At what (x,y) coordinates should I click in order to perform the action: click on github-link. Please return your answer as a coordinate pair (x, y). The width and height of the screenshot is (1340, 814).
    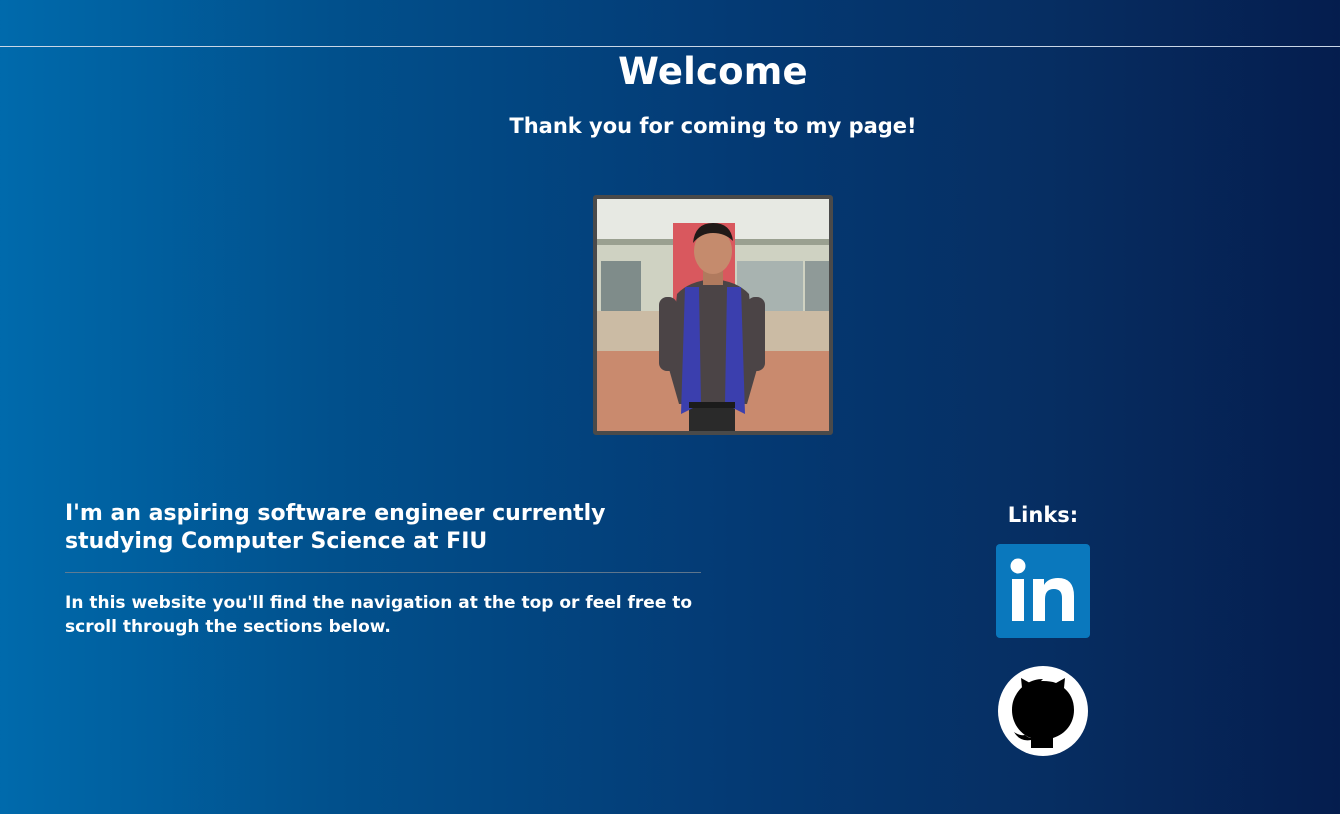
    Looking at the image, I should click on (1043, 711).